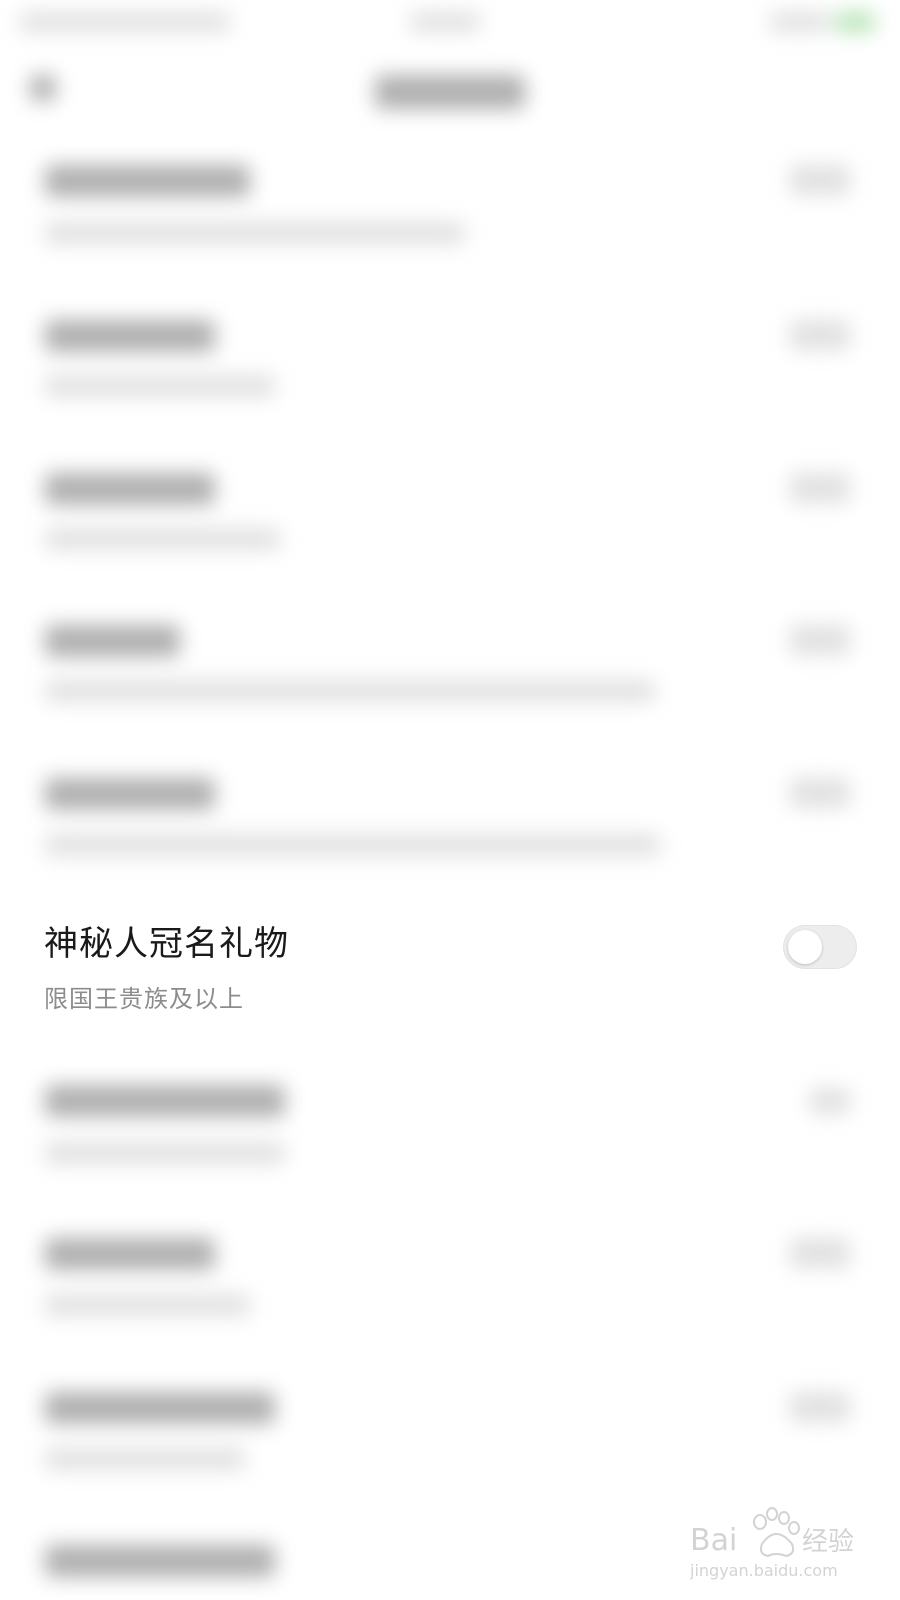  I want to click on row-3-title, so click(130, 489).